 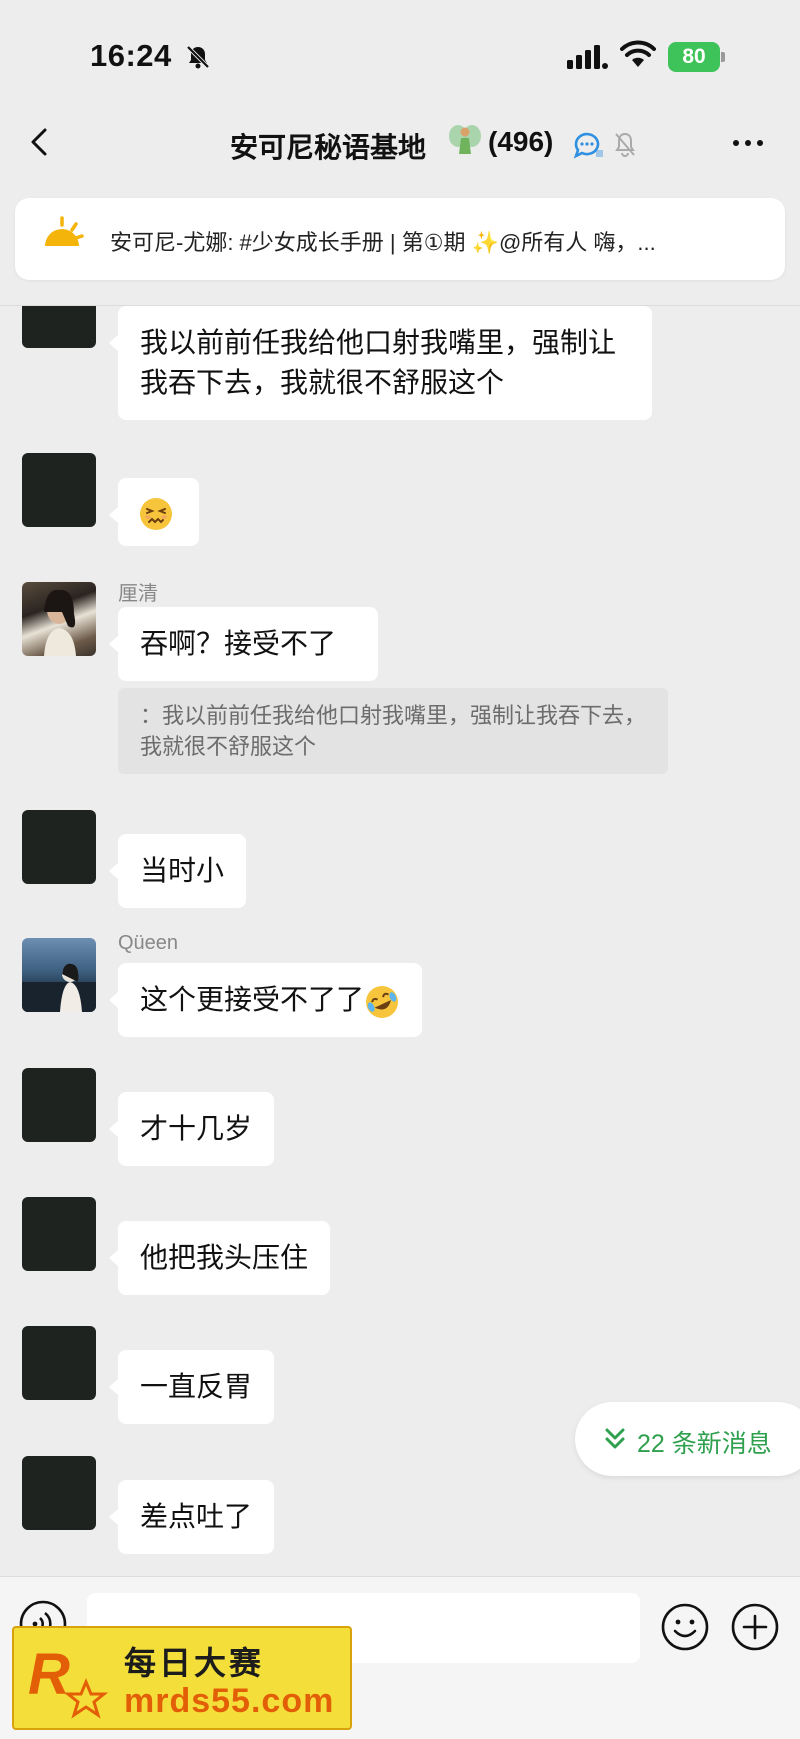 What do you see at coordinates (138, 594) in the screenshot?
I see `sender-name: 厘清` at bounding box center [138, 594].